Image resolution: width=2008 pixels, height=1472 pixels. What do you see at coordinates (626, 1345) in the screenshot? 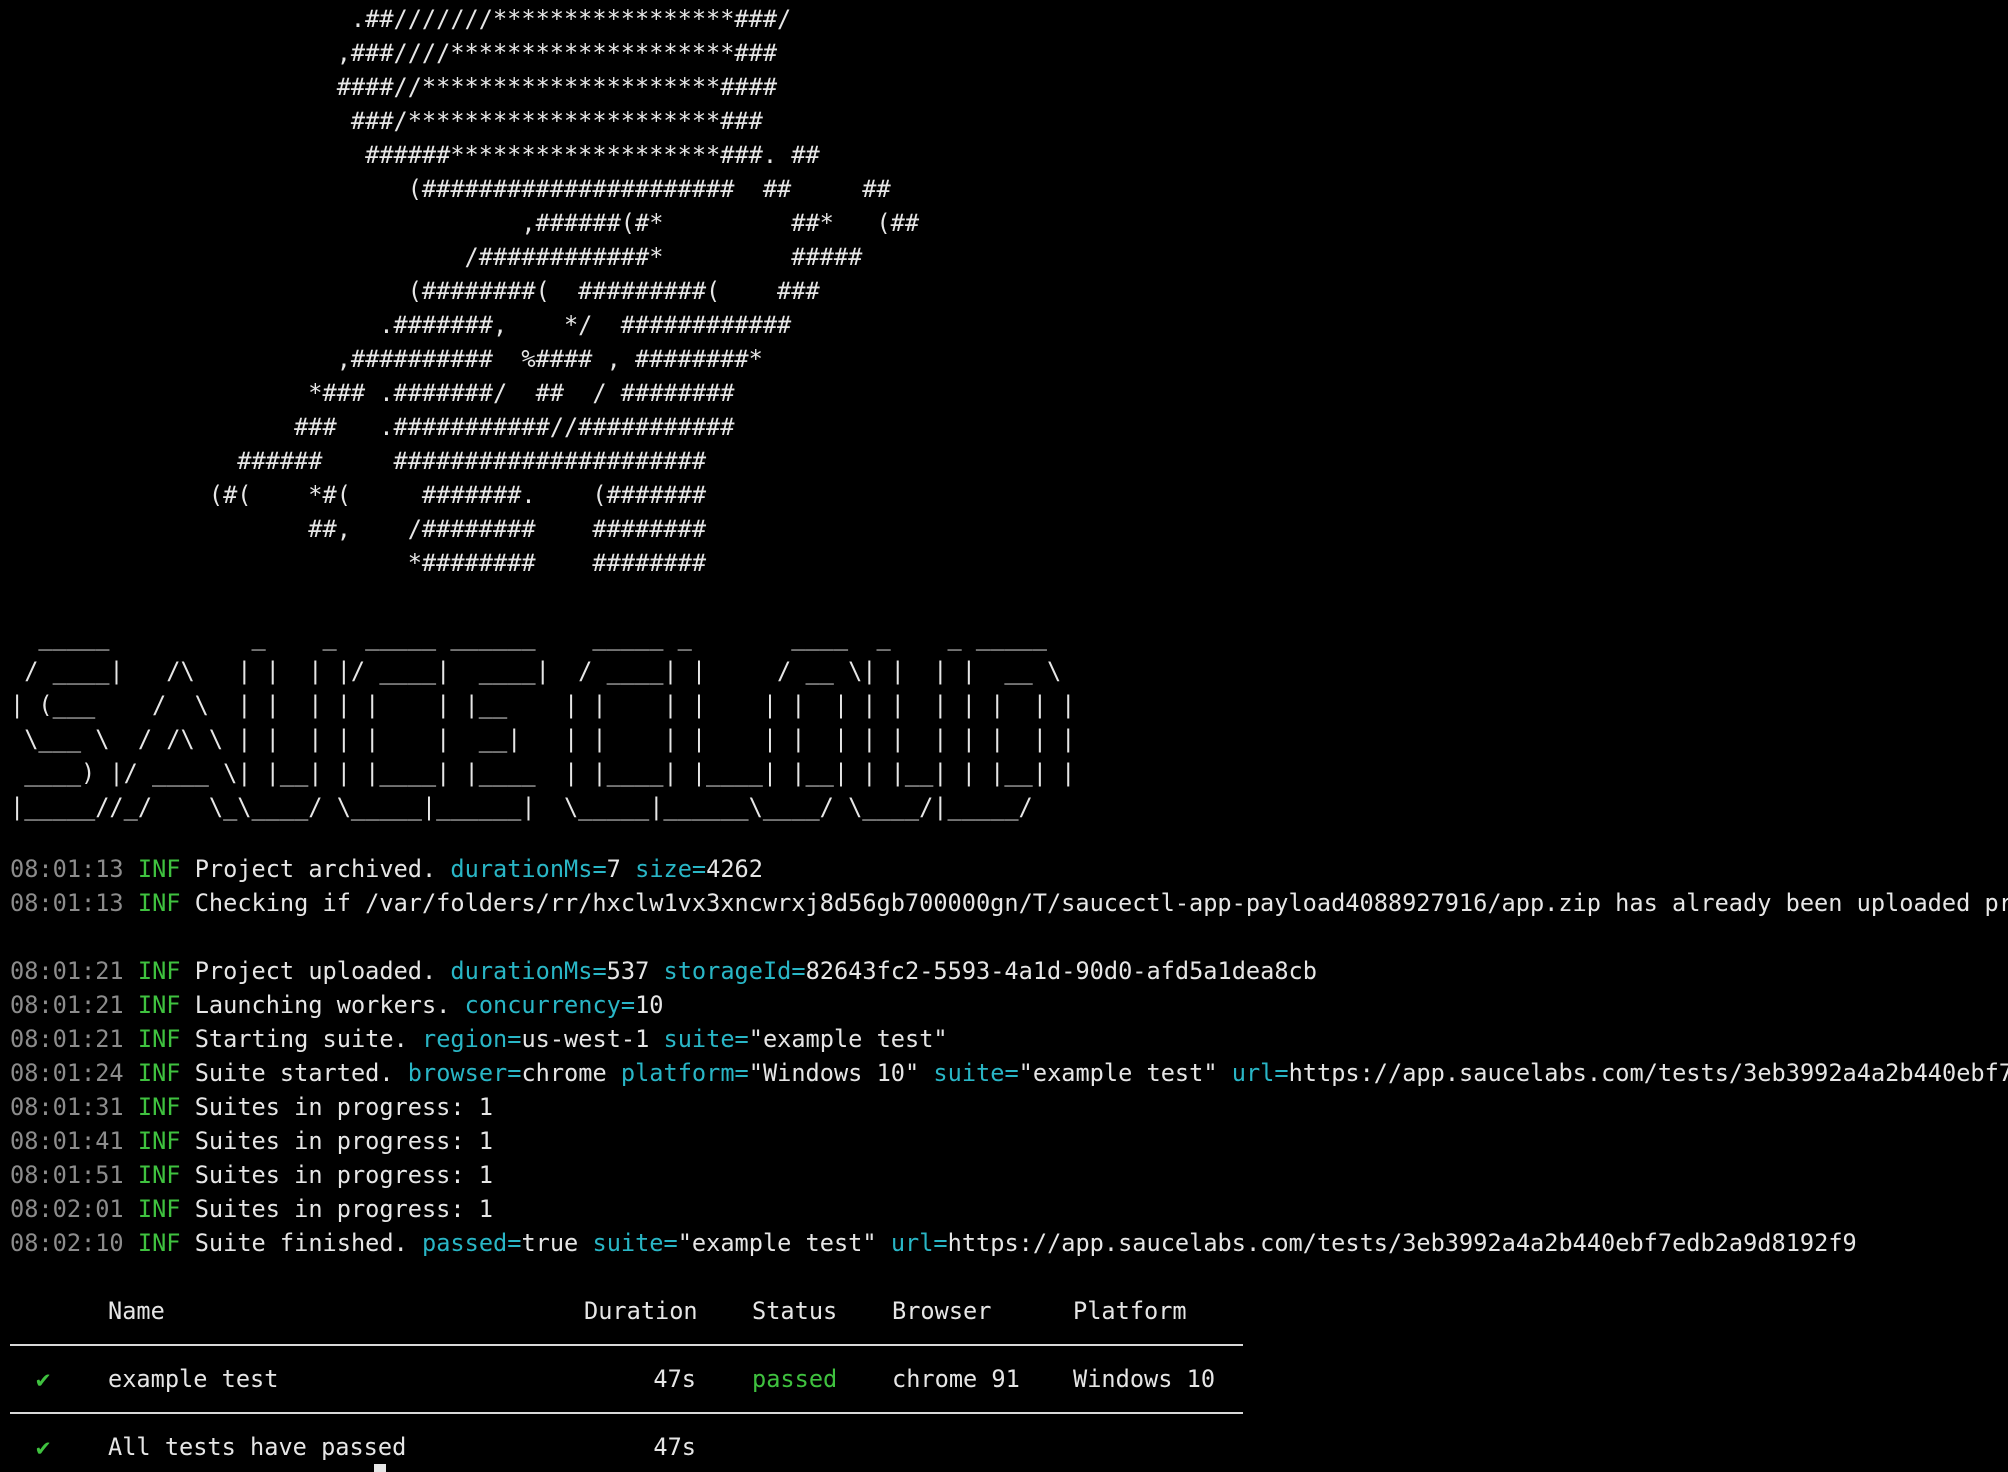
I see `table-divider` at bounding box center [626, 1345].